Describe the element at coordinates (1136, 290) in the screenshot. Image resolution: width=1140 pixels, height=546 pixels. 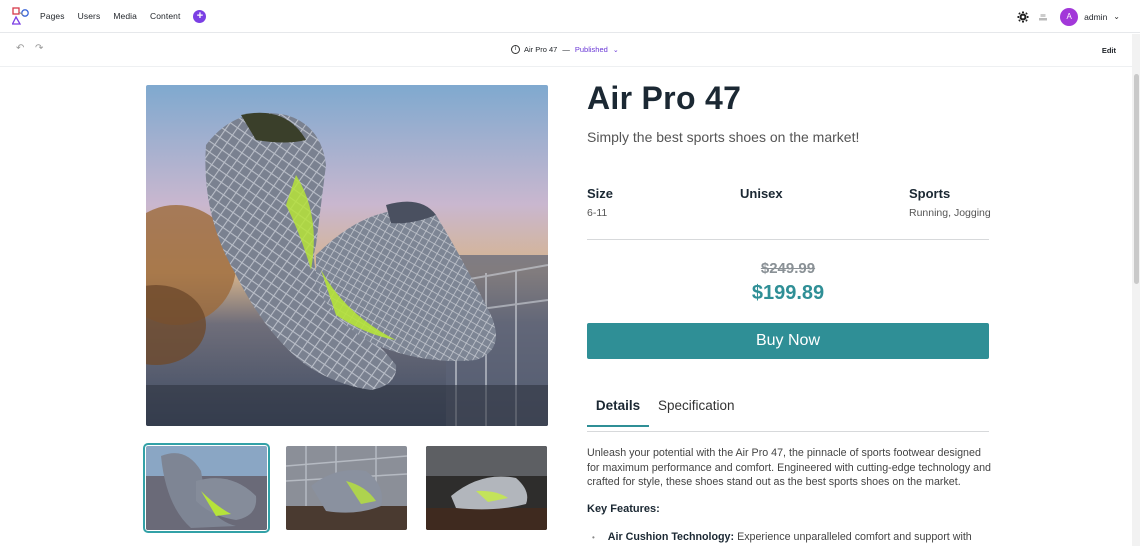
I see `scrollbar` at that location.